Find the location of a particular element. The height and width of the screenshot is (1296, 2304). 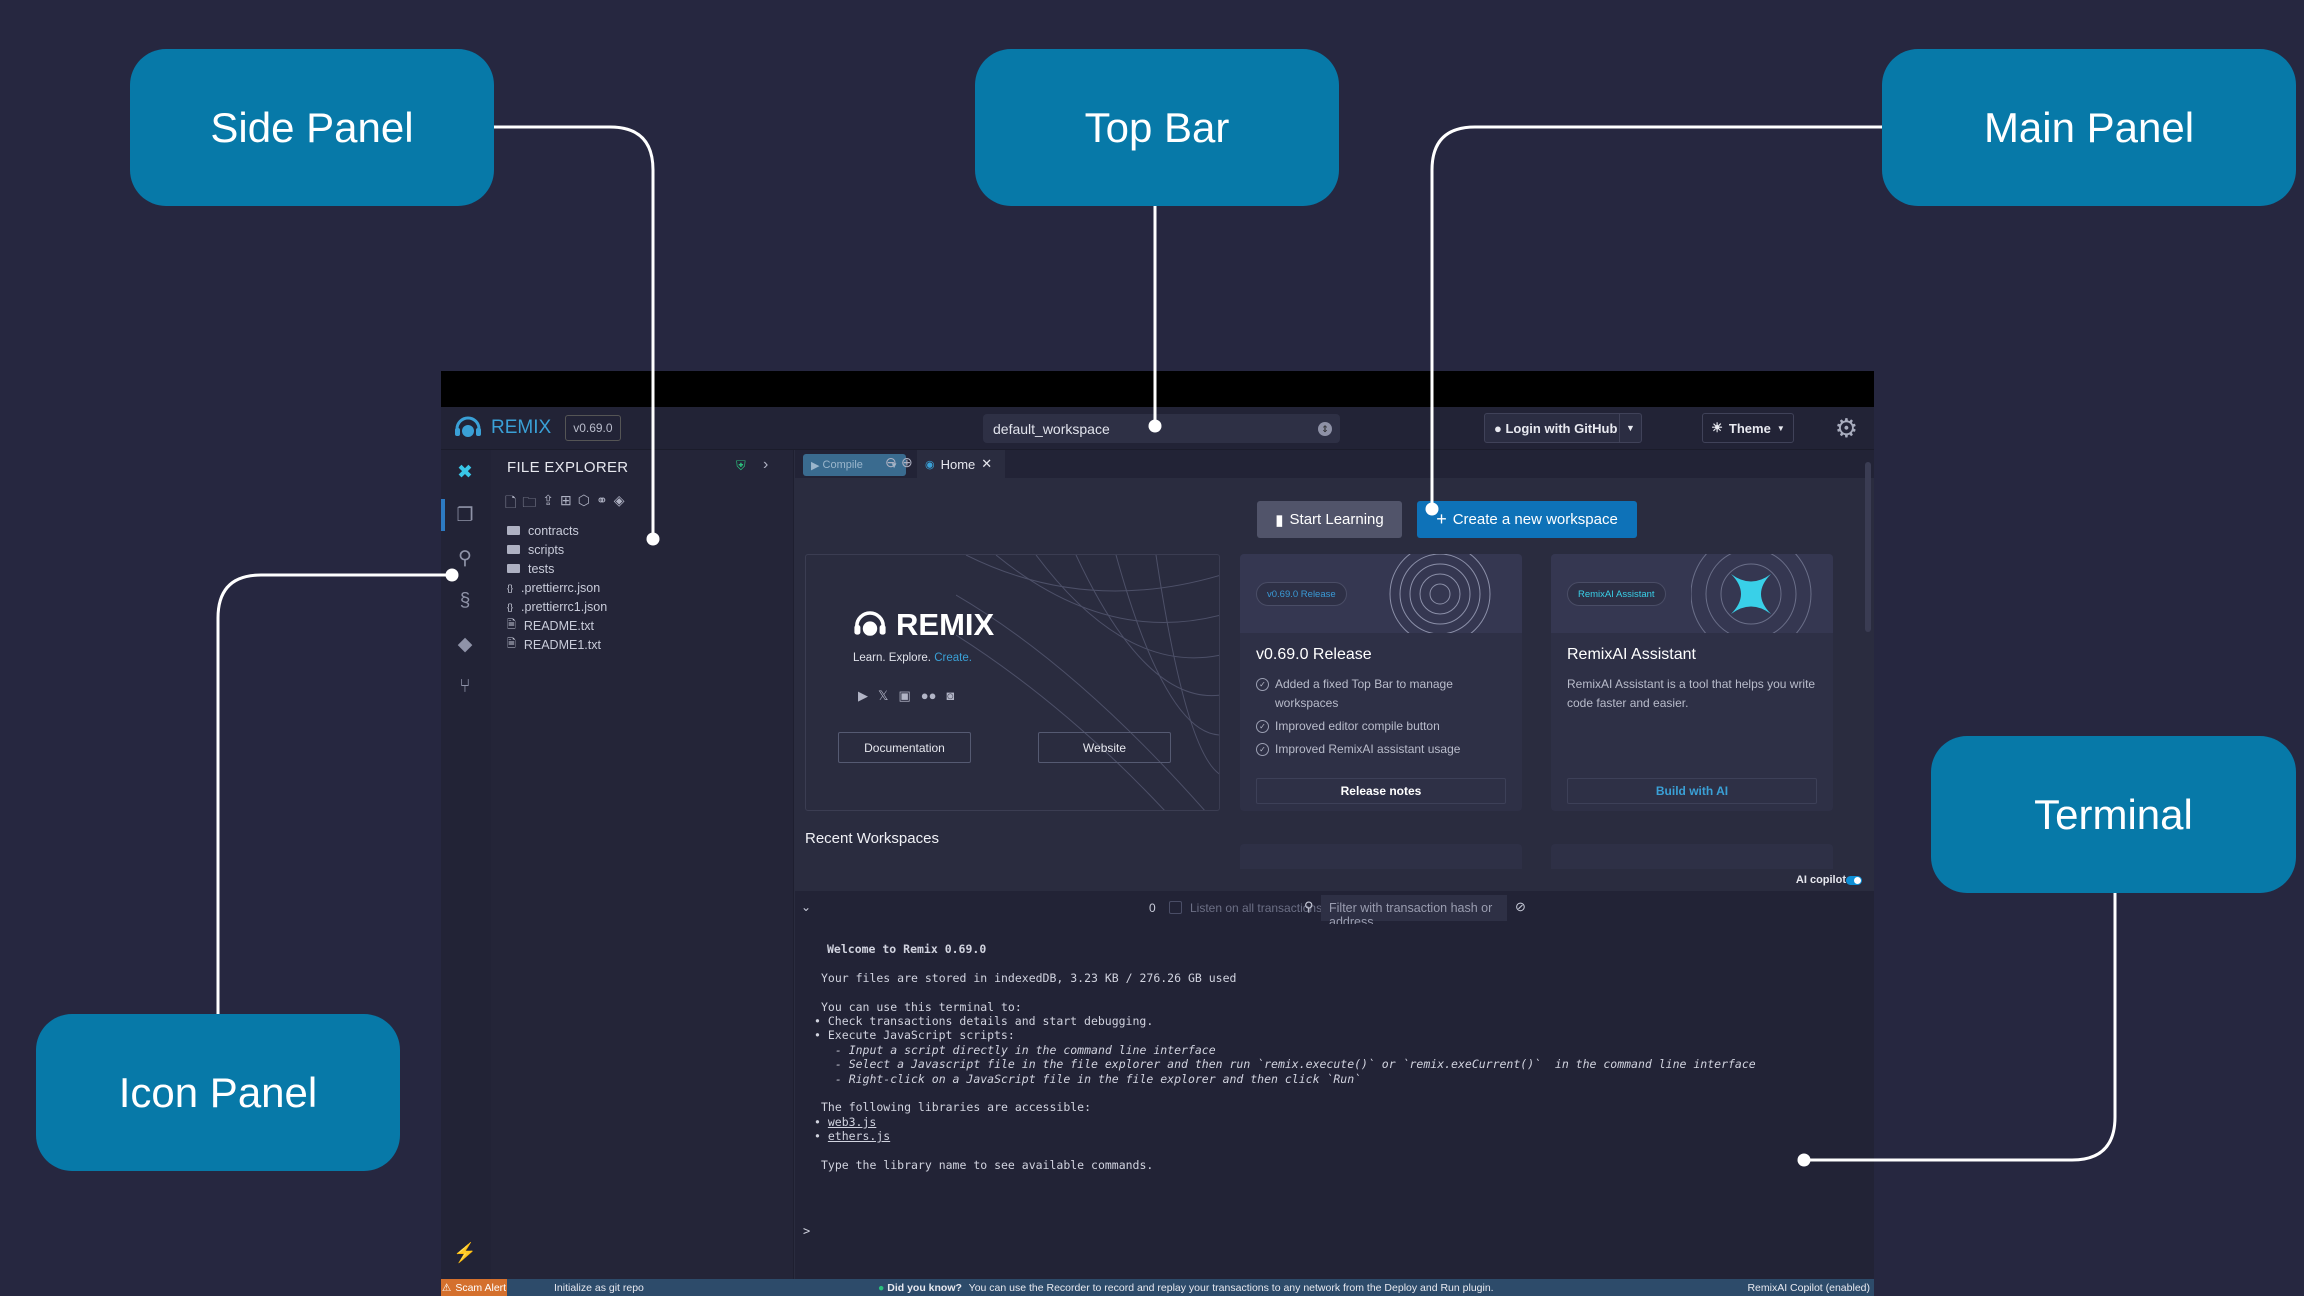

folder-icon is located at coordinates (513, 549).